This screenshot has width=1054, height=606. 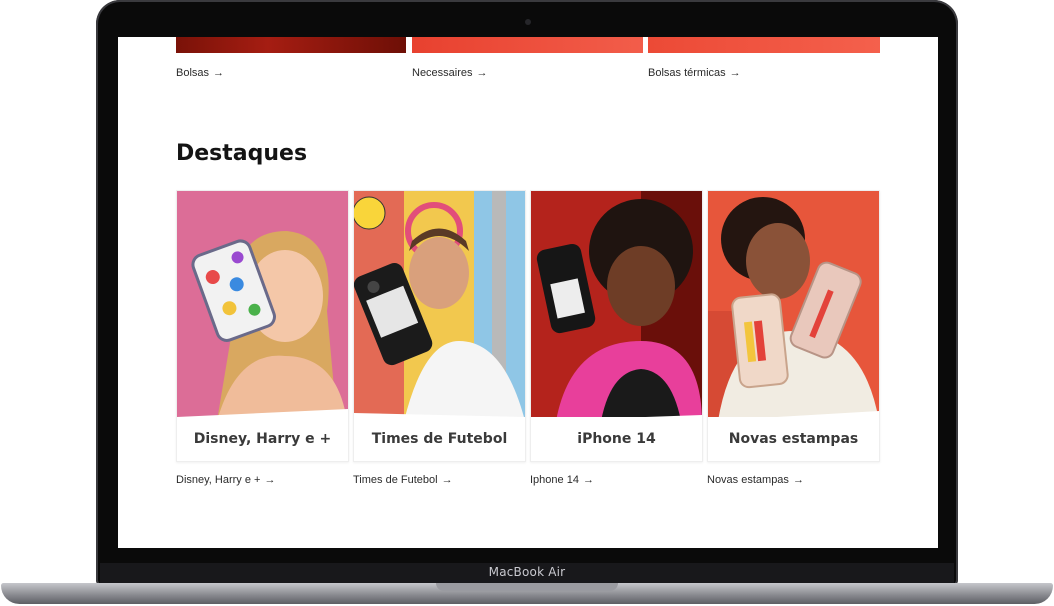 I want to click on highlight-card-disney: Disney, Harry e +, so click(x=262, y=326).